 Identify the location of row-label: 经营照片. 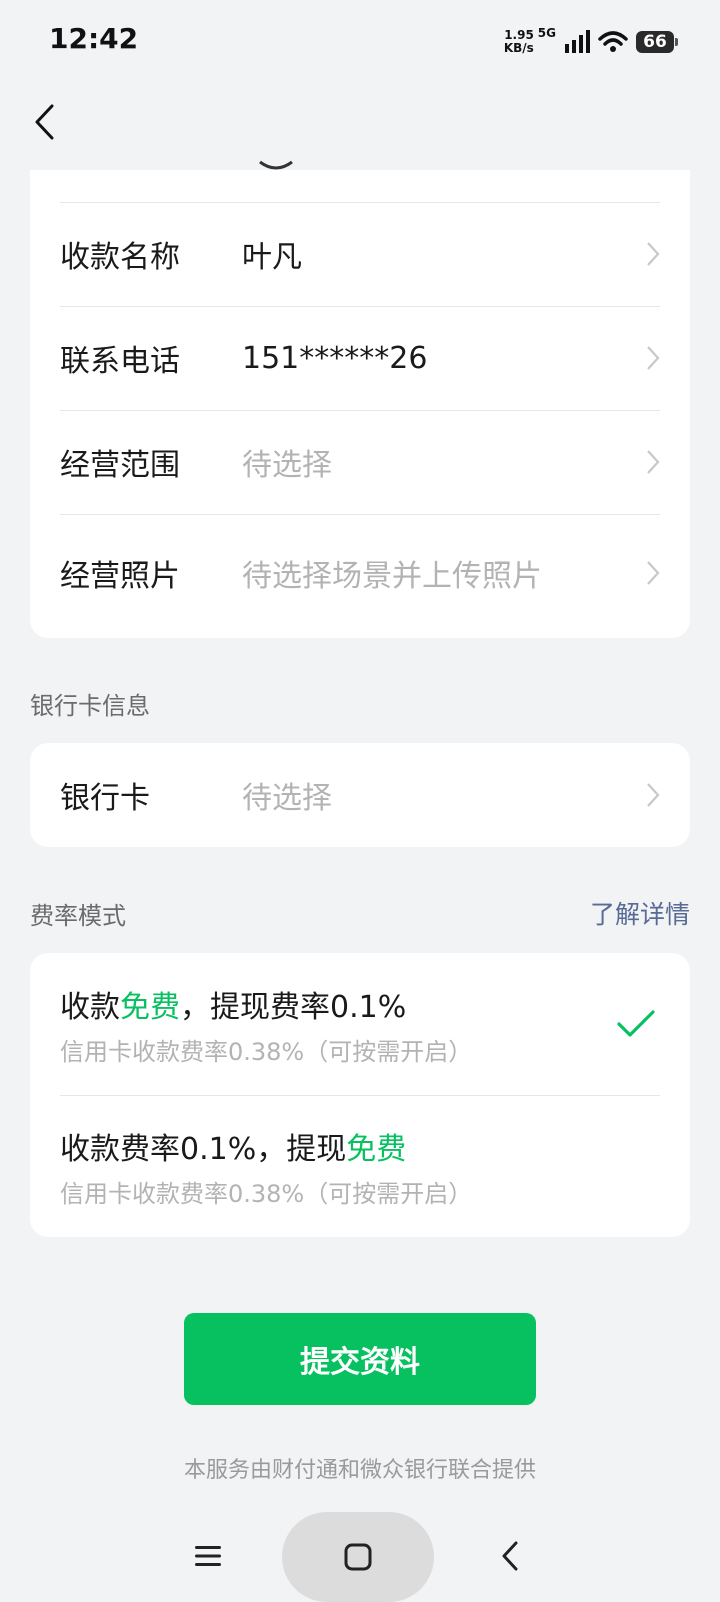
(120, 576).